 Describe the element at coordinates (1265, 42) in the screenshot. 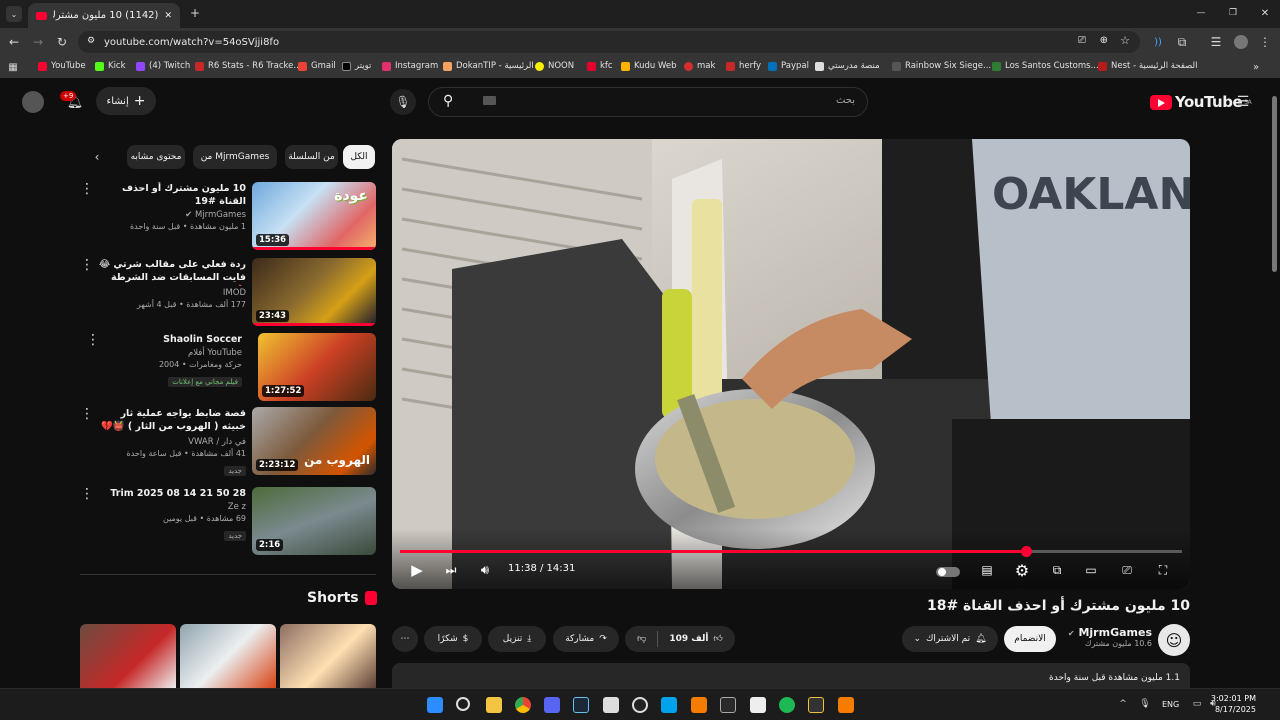

I see `browser-menu-icon: ⋮` at that location.